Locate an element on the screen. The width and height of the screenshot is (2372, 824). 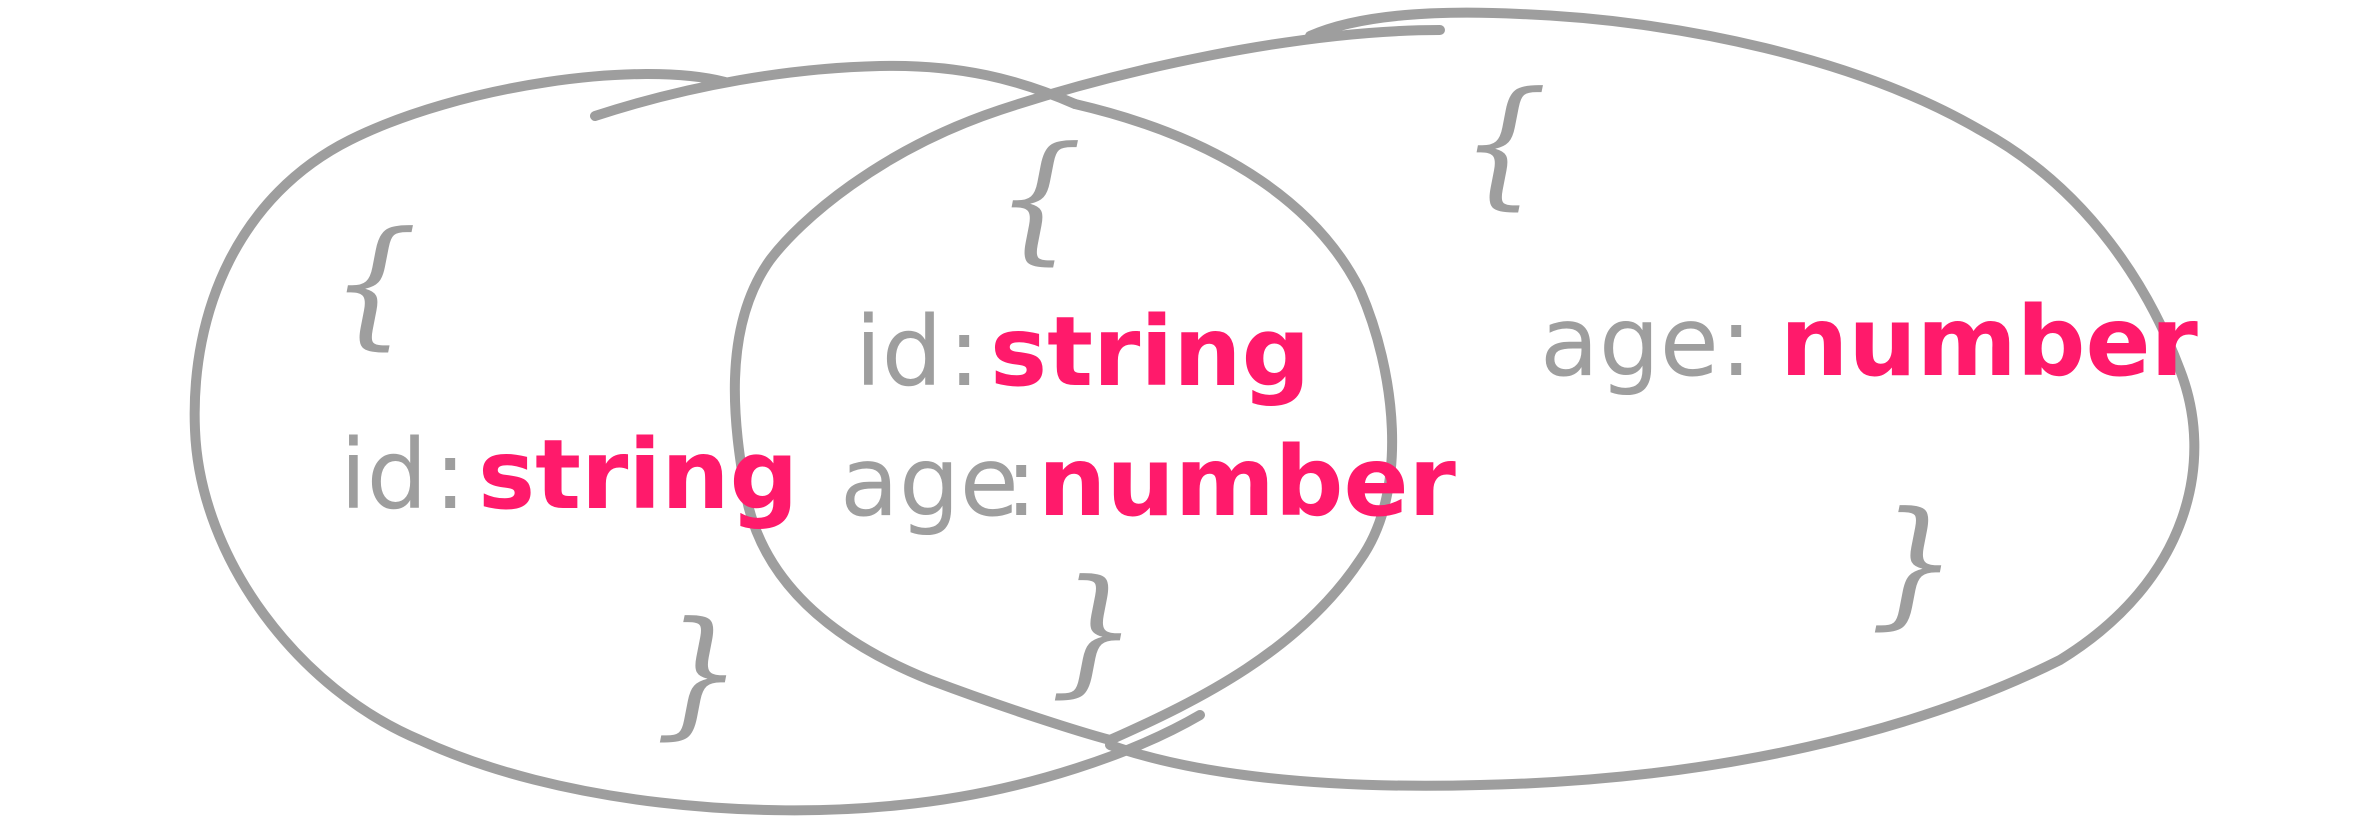
left-field-type: string is located at coordinates (638, 475).